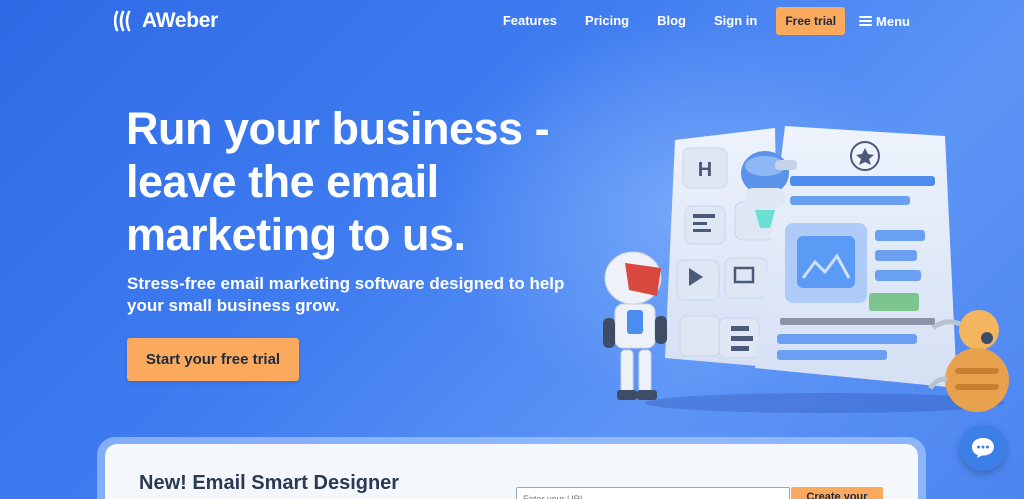  What do you see at coordinates (735, 21) in the screenshot?
I see `nav-link-sign-in: Sign in` at bounding box center [735, 21].